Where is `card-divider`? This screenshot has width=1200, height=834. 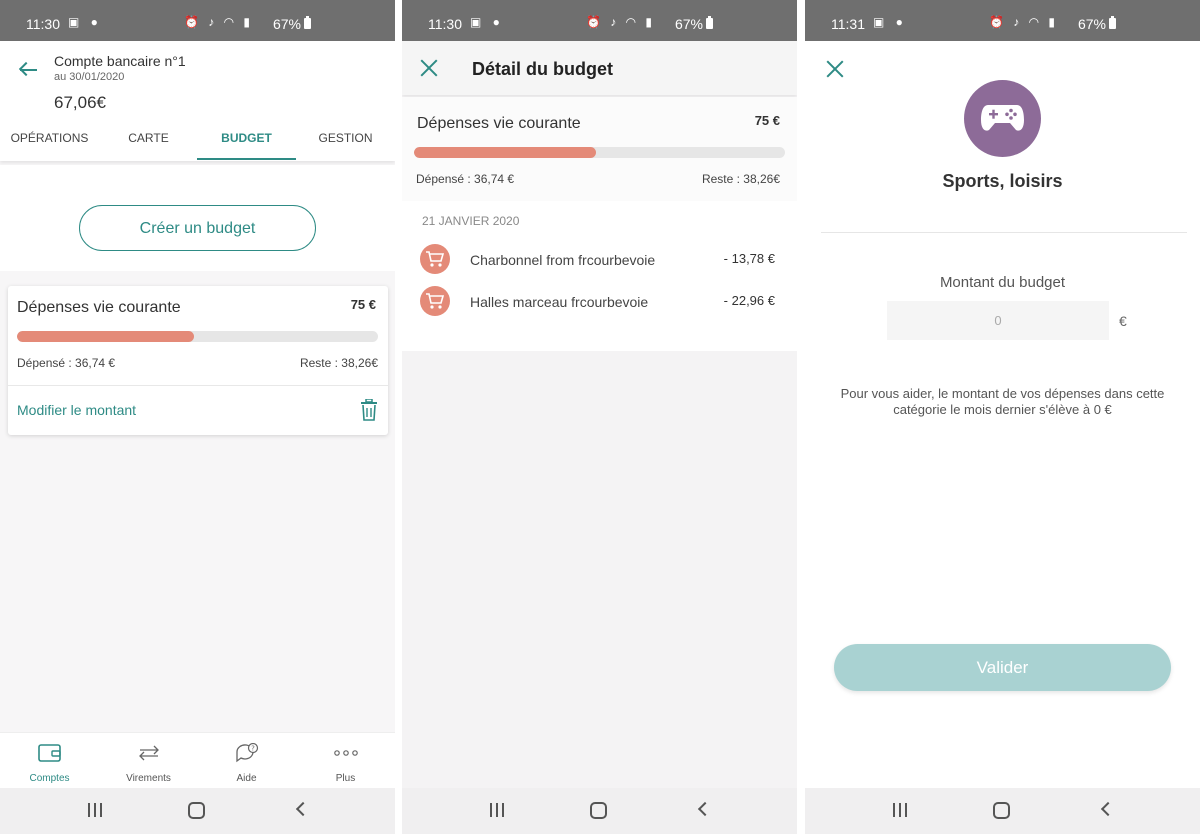 card-divider is located at coordinates (198, 385).